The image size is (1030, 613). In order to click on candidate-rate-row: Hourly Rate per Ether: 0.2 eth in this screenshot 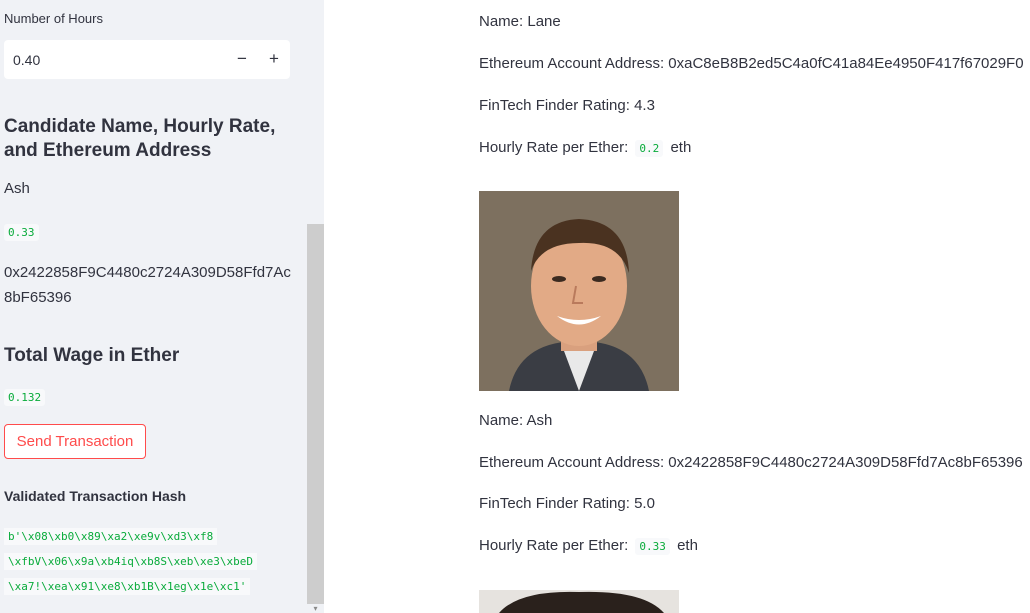, I will do `click(585, 148)`.